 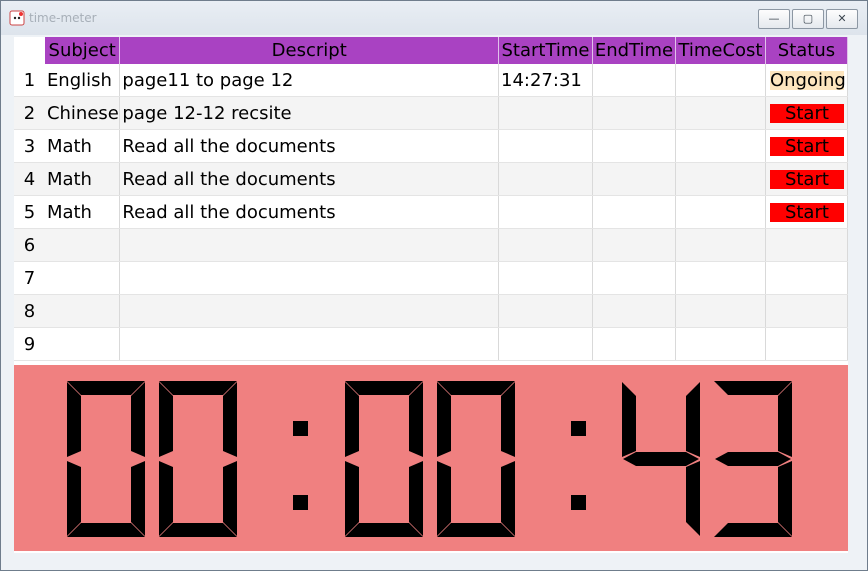 I want to click on column-header-descript: Descript, so click(x=309, y=50).